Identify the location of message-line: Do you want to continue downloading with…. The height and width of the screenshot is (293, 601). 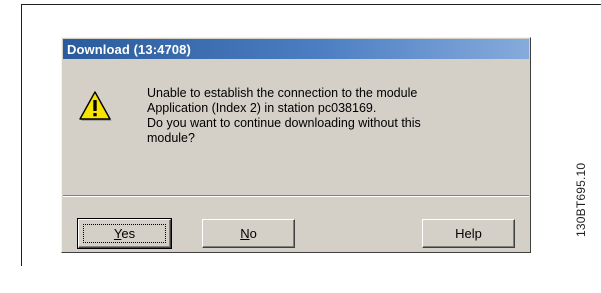
(284, 123).